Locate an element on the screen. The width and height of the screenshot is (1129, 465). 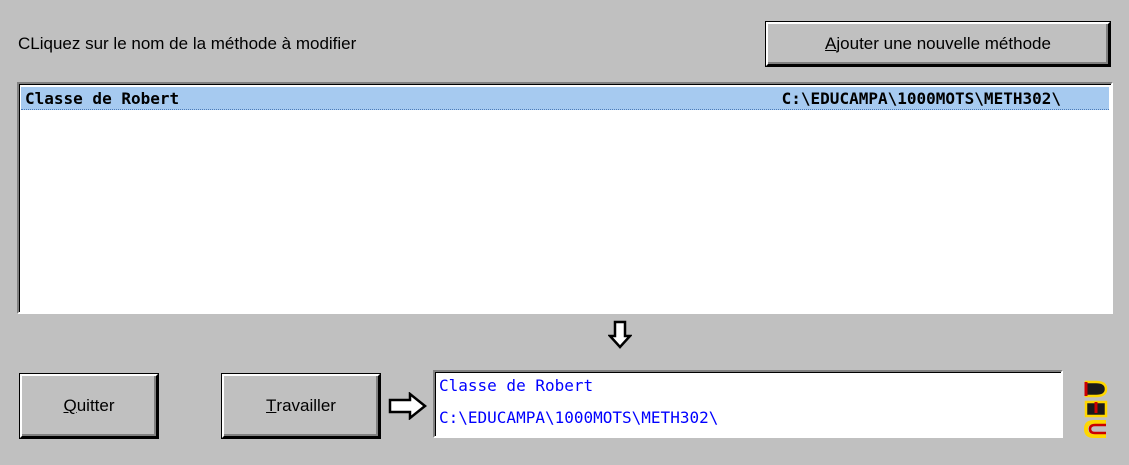
add-method-accel: A is located at coordinates (831, 43).